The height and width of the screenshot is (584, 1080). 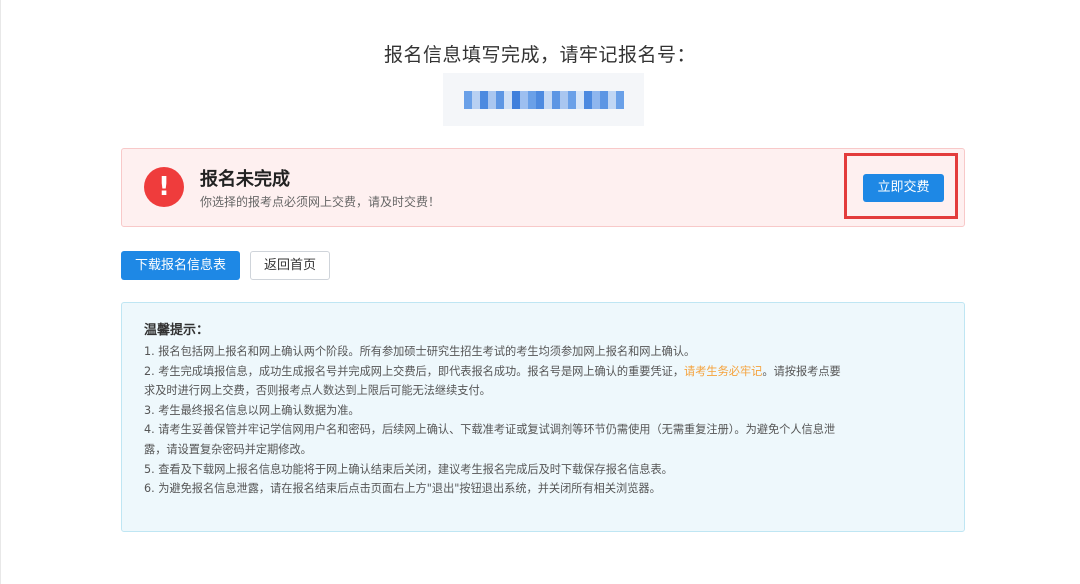 What do you see at coordinates (245, 179) in the screenshot?
I see `alert-title: 报名未完成` at bounding box center [245, 179].